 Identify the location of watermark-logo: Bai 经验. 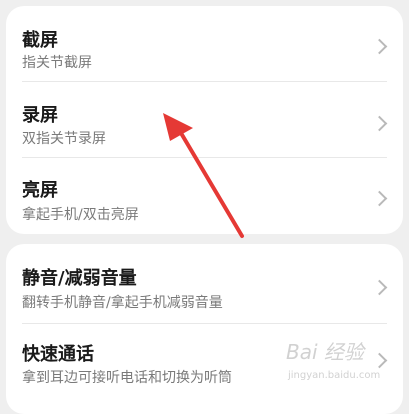
(325, 352).